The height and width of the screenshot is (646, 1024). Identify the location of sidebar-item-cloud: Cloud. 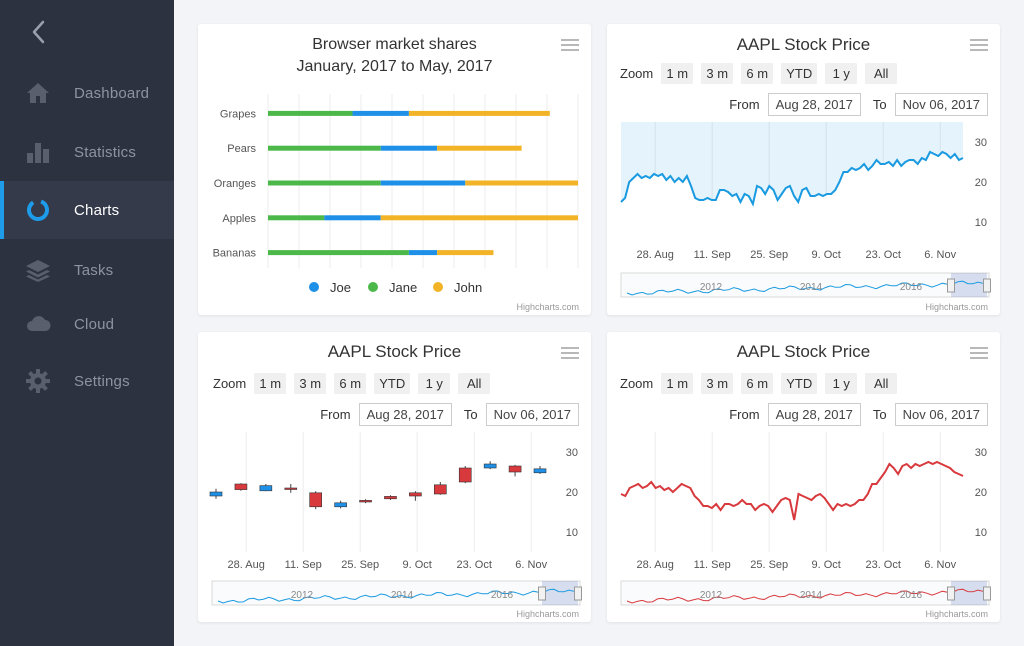
(87, 324).